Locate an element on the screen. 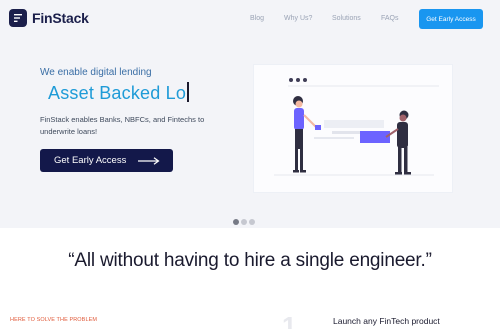 Image resolution: width=500 pixels, height=329 pixels. typing-cursor is located at coordinates (188, 92).